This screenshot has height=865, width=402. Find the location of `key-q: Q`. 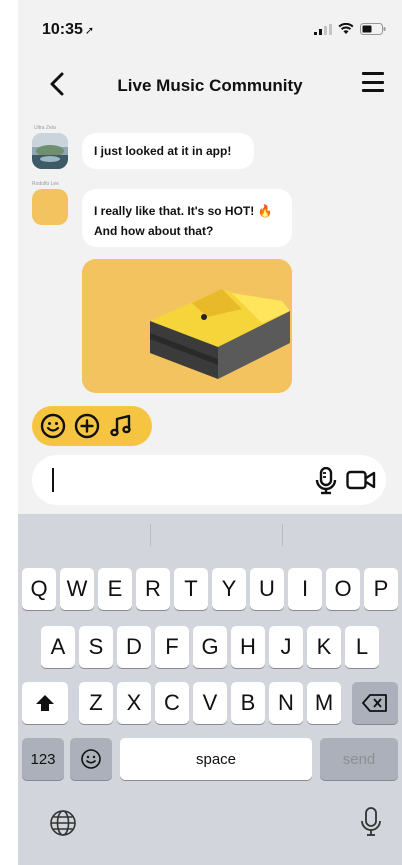

key-q: Q is located at coordinates (39, 589).